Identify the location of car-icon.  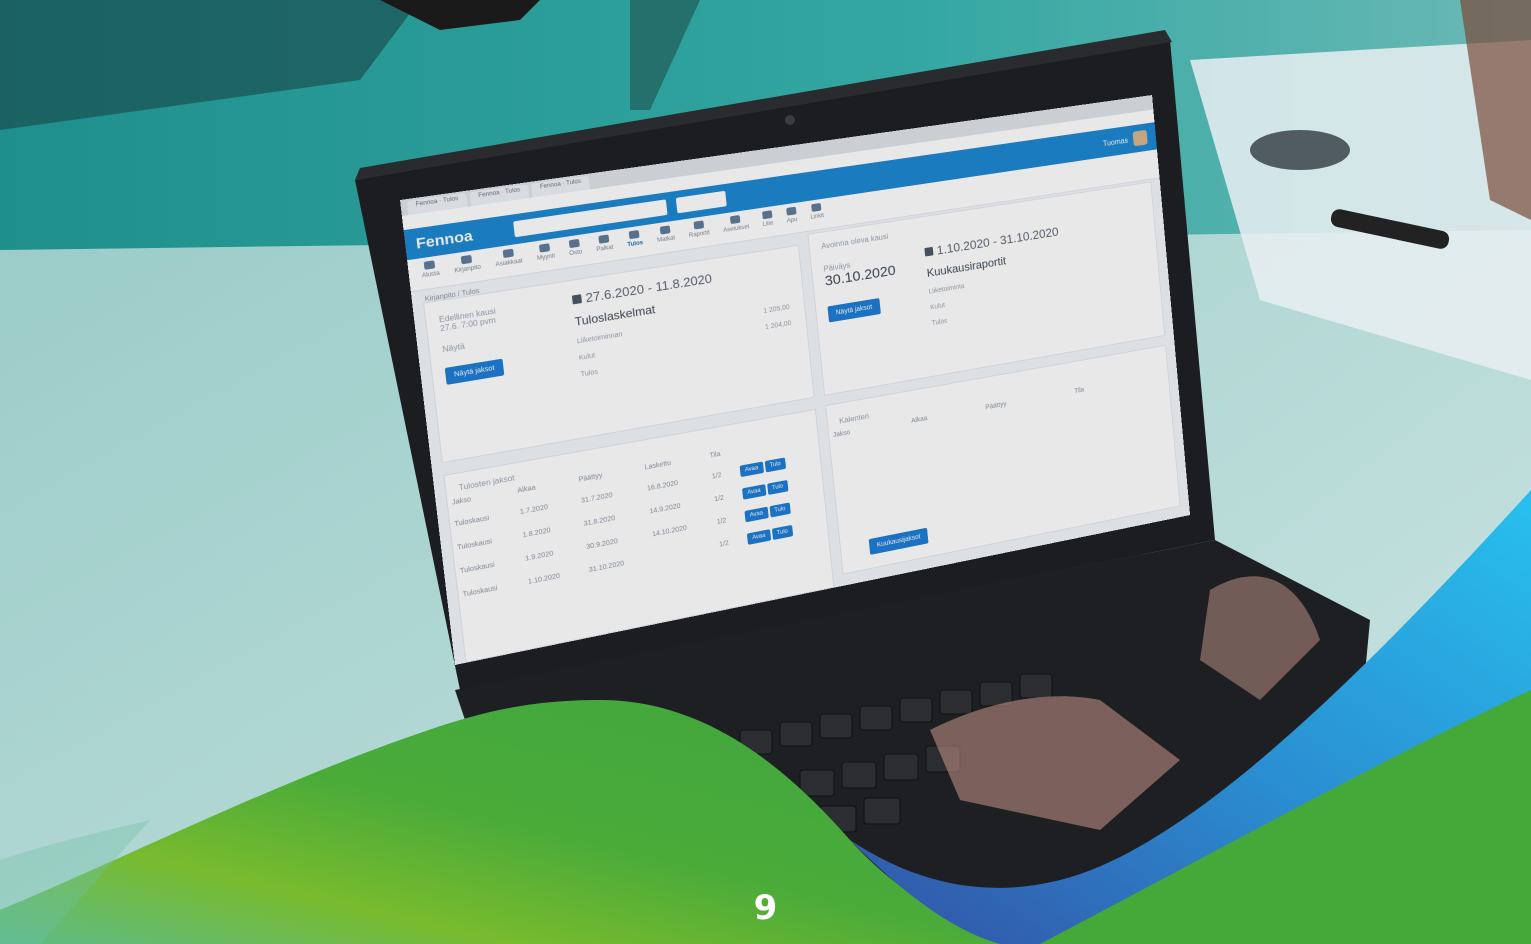
(665, 230).